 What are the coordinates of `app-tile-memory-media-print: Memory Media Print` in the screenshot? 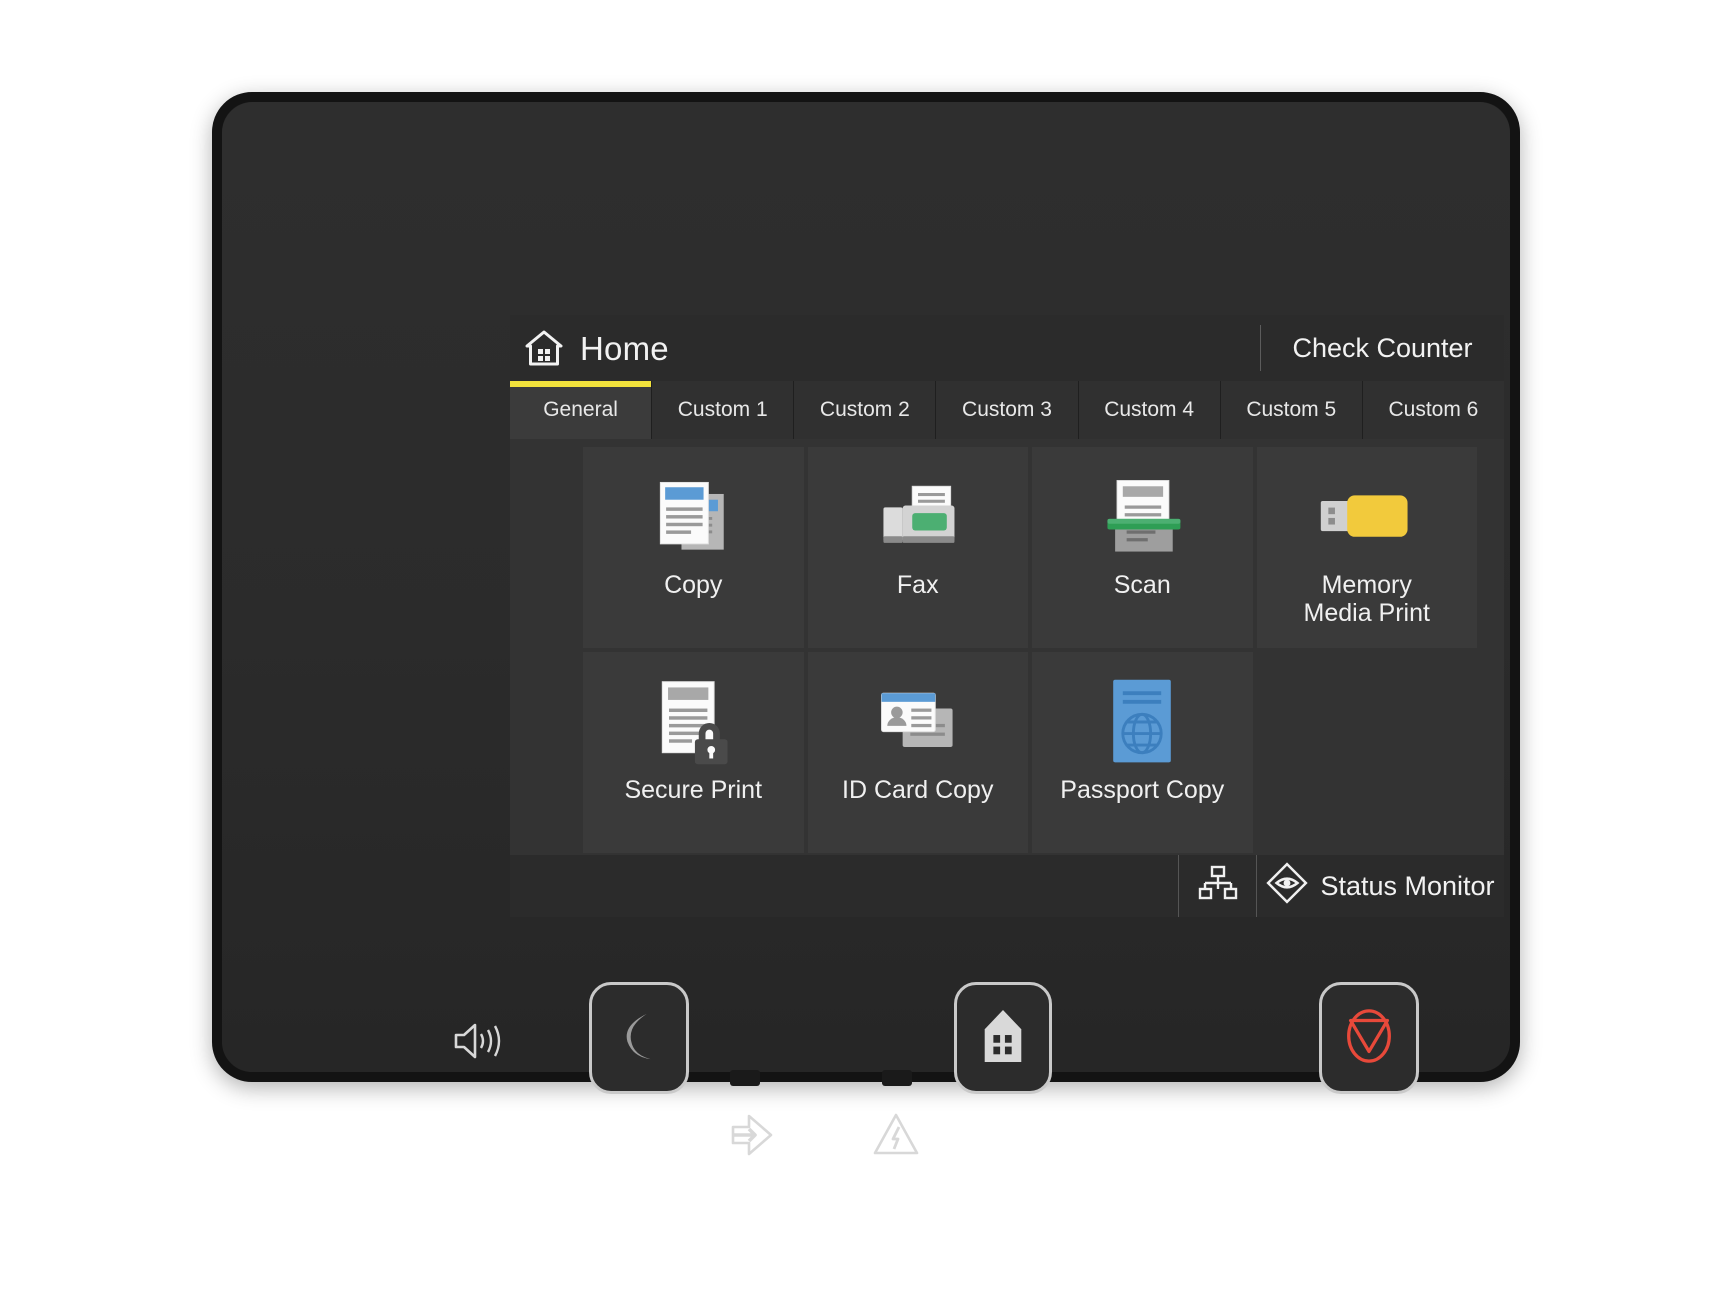 It's located at (1366, 547).